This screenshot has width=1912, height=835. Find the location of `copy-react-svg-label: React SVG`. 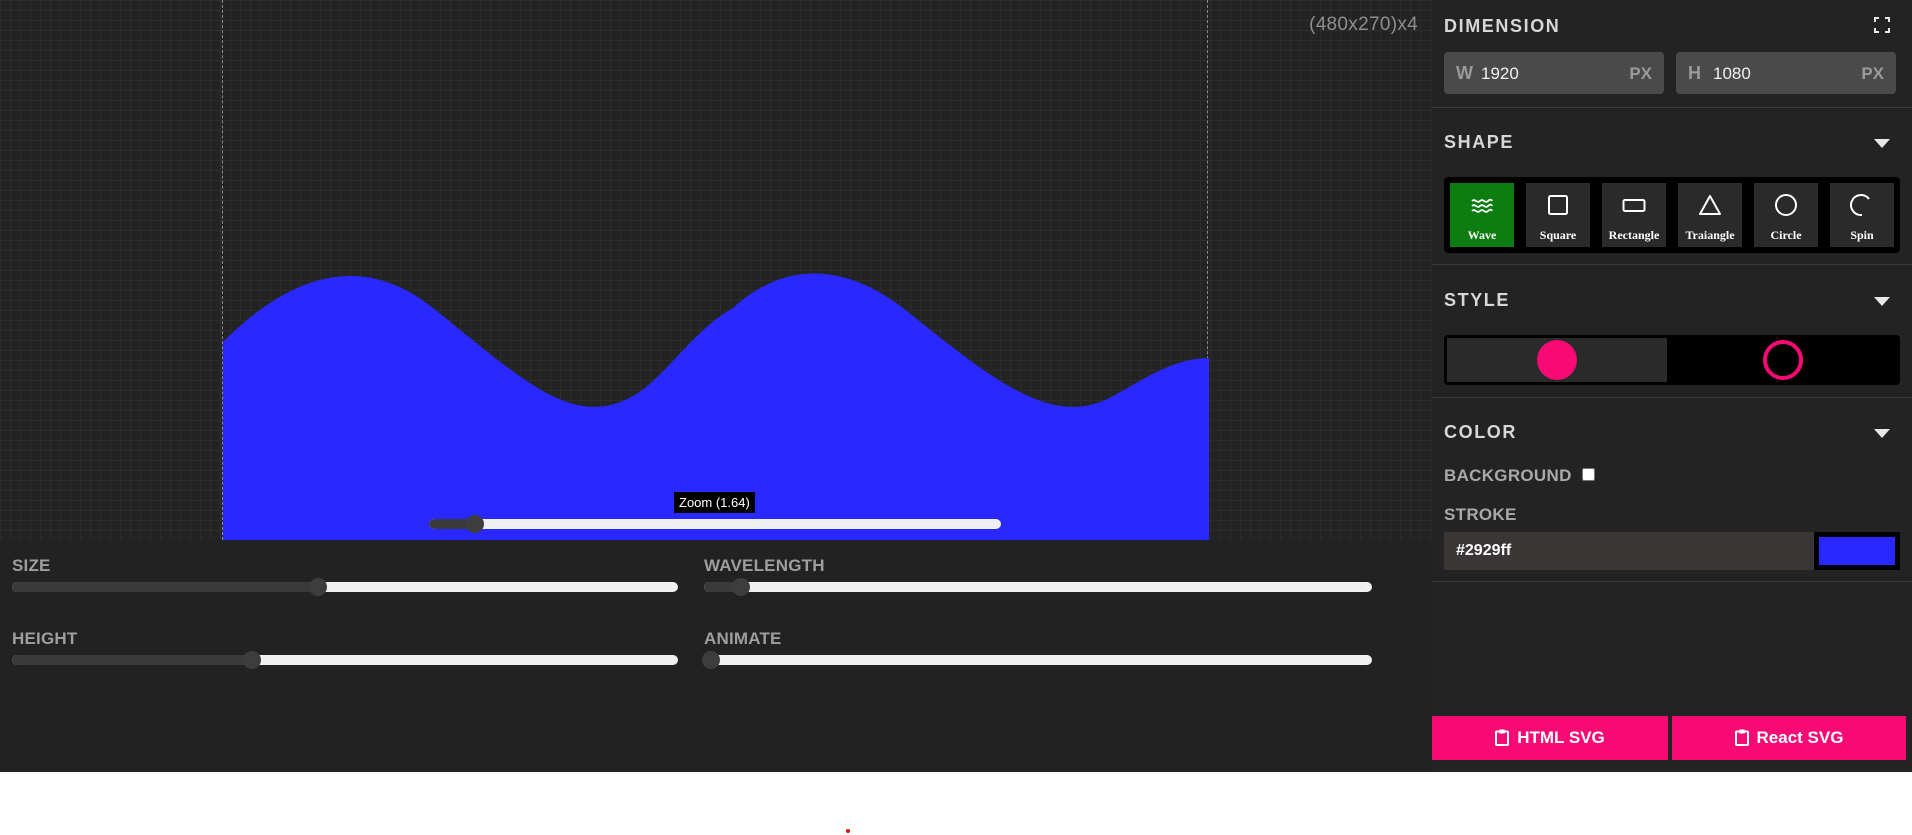

copy-react-svg-label: React SVG is located at coordinates (1800, 737).